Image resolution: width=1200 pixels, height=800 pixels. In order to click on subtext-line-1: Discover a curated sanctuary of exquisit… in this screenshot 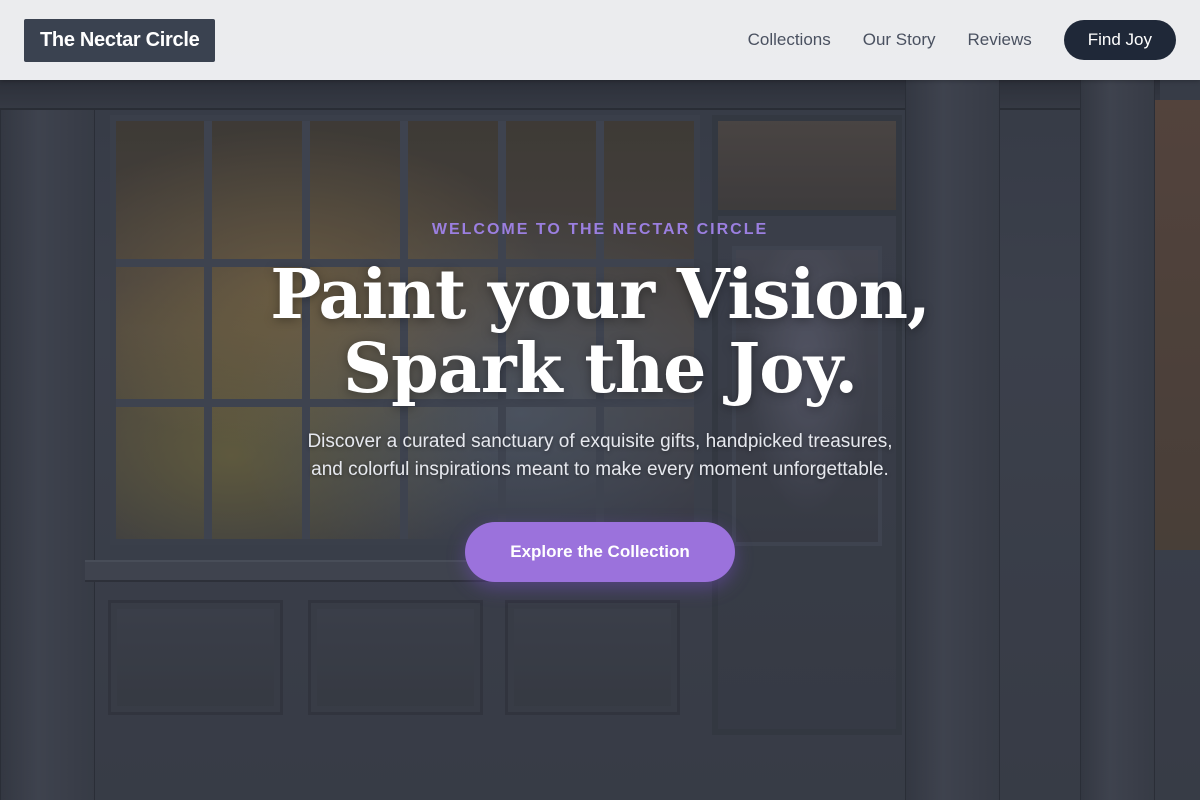, I will do `click(600, 441)`.